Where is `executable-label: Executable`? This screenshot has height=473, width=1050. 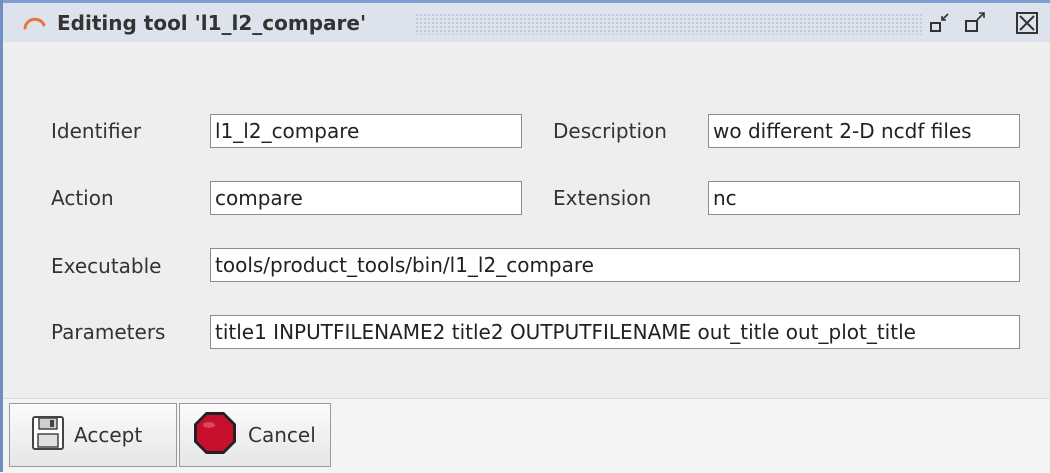 executable-label: Executable is located at coordinates (106, 266).